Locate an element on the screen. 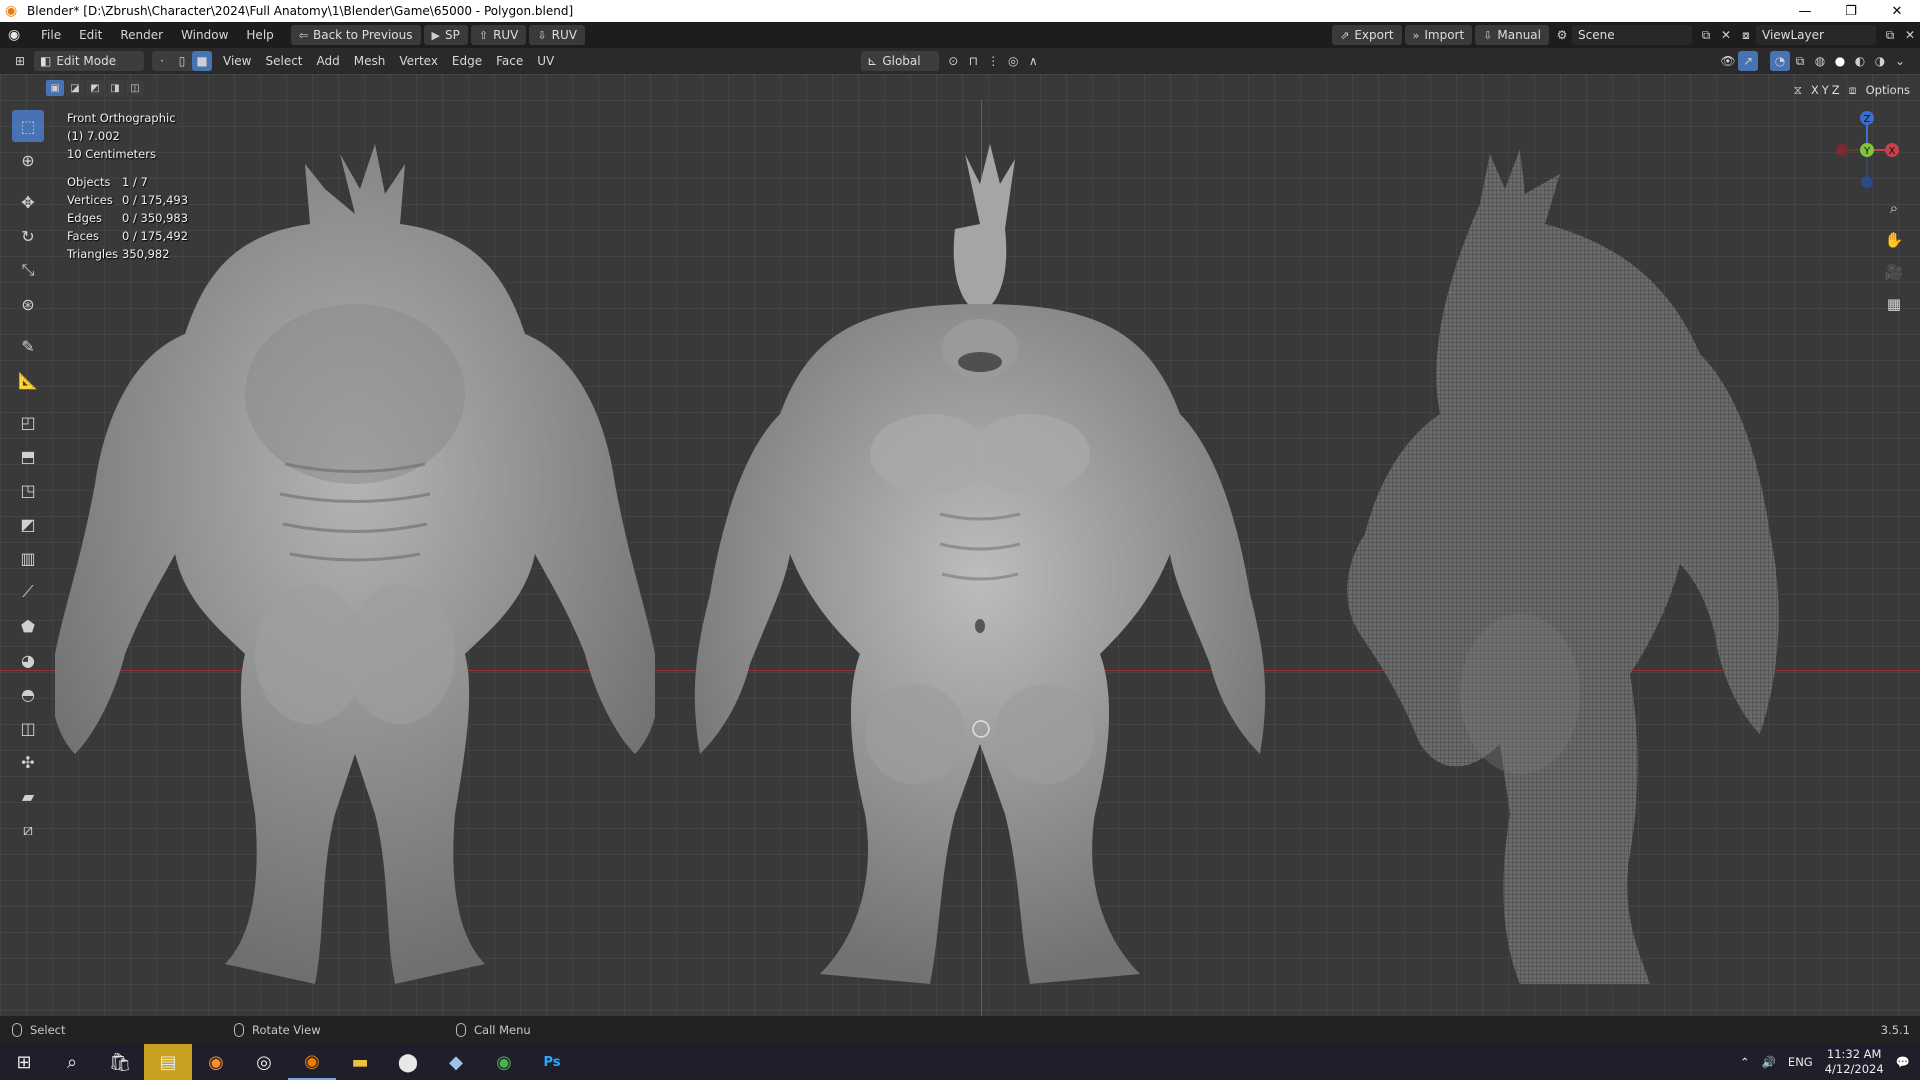 This screenshot has height=1080, width=1920. restore-icon: ❐ is located at coordinates (1851, 11).